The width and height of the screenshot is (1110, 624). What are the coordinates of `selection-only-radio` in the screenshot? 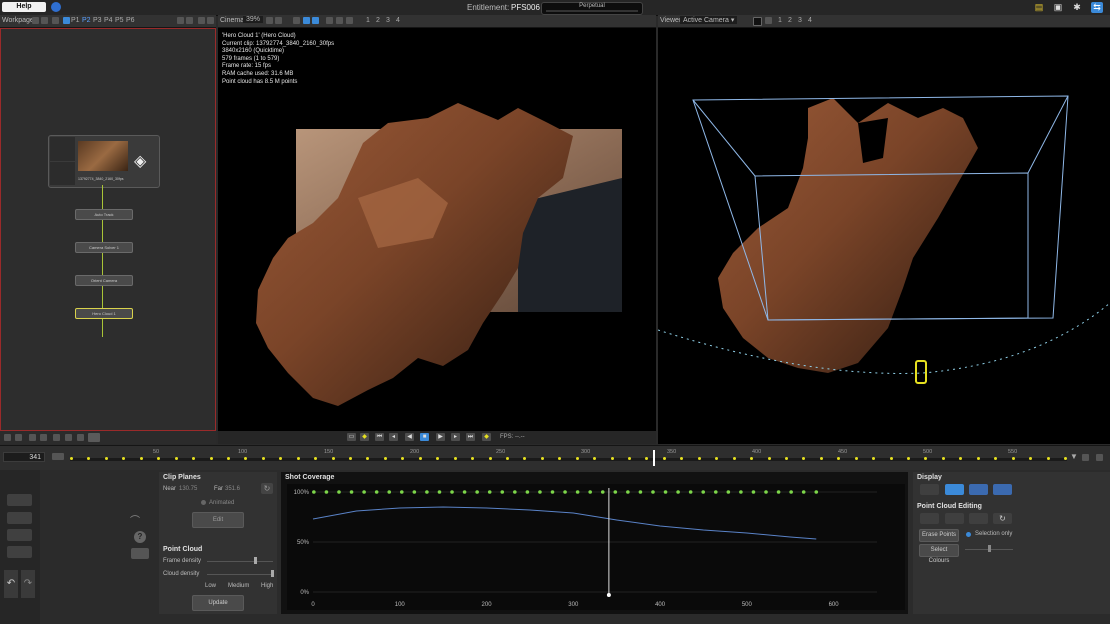 It's located at (968, 534).